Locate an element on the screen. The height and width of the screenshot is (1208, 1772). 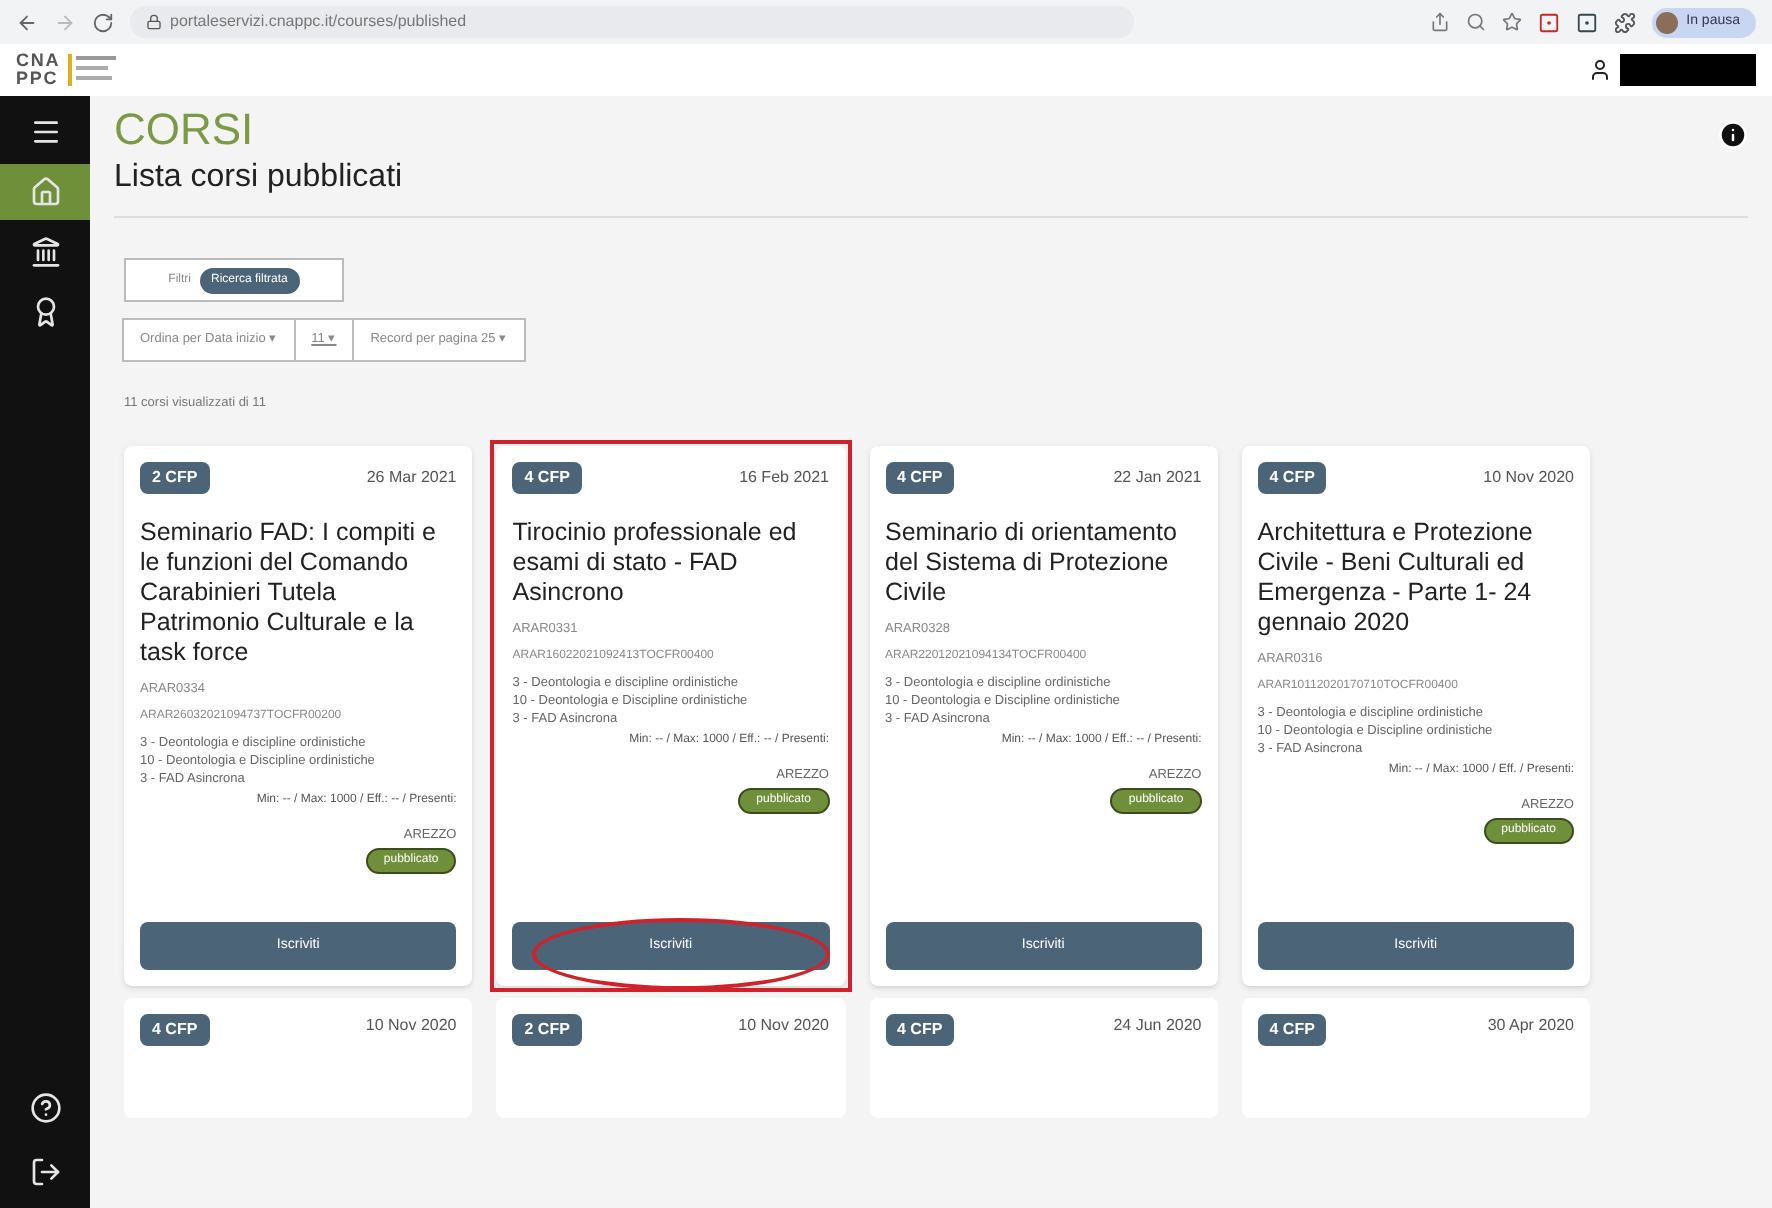
star-icon is located at coordinates (1512, 22).